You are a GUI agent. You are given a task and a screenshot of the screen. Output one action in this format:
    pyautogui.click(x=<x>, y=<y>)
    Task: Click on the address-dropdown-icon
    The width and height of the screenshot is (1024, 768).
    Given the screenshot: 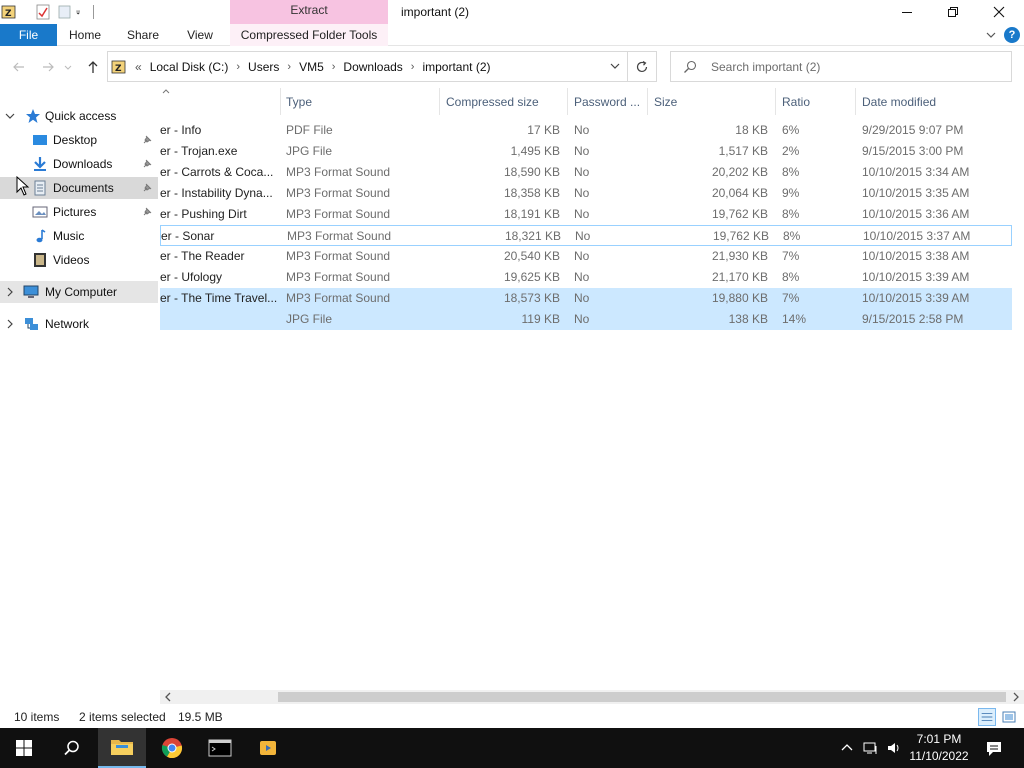 What is the action you would take?
    pyautogui.click(x=615, y=66)
    